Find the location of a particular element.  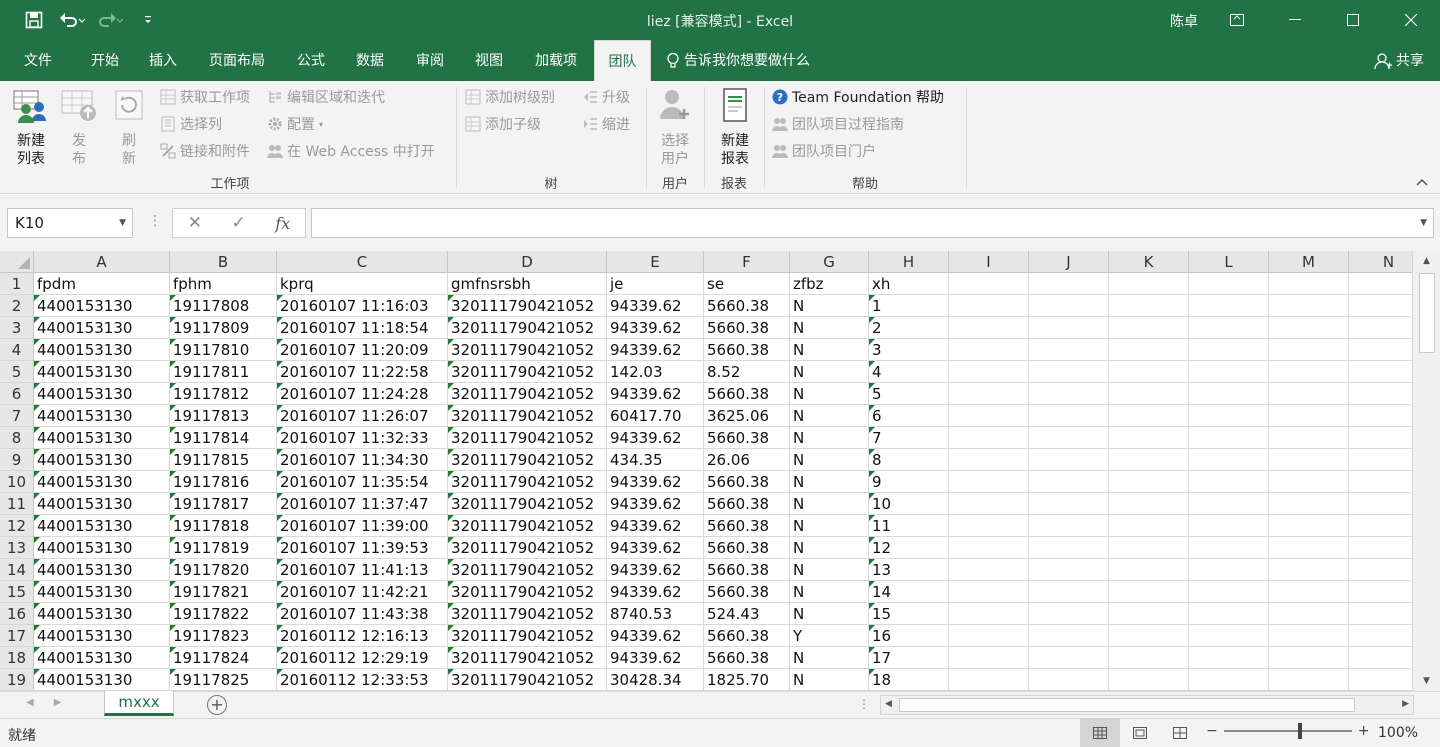

cell: 19117824 is located at coordinates (223, 658).